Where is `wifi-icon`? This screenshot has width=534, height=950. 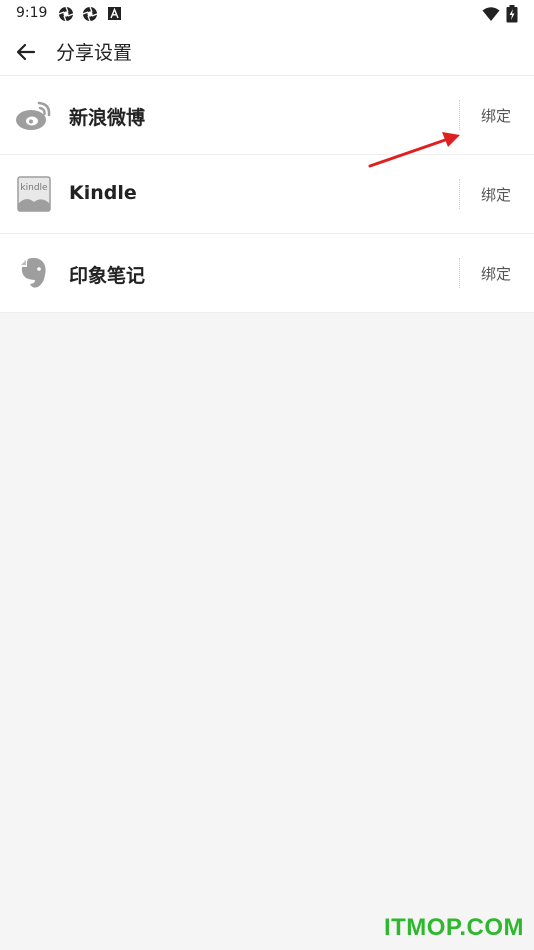 wifi-icon is located at coordinates (491, 14).